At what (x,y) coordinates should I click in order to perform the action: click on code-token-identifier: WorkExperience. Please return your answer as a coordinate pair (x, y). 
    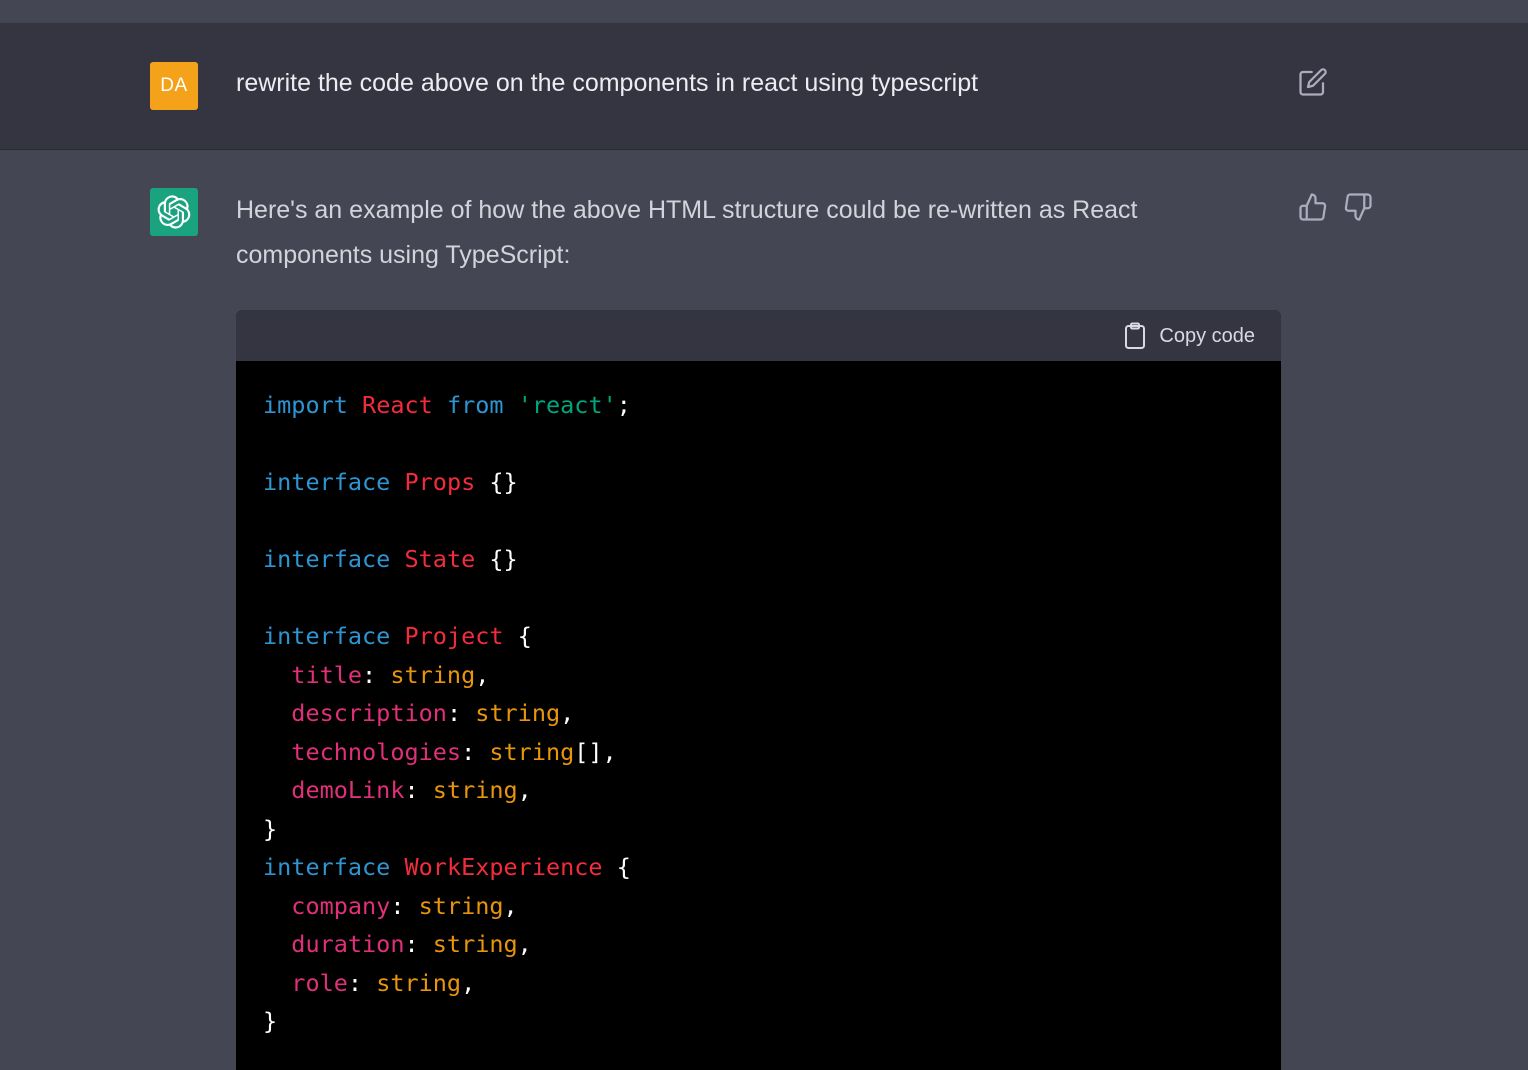
    Looking at the image, I should click on (503, 867).